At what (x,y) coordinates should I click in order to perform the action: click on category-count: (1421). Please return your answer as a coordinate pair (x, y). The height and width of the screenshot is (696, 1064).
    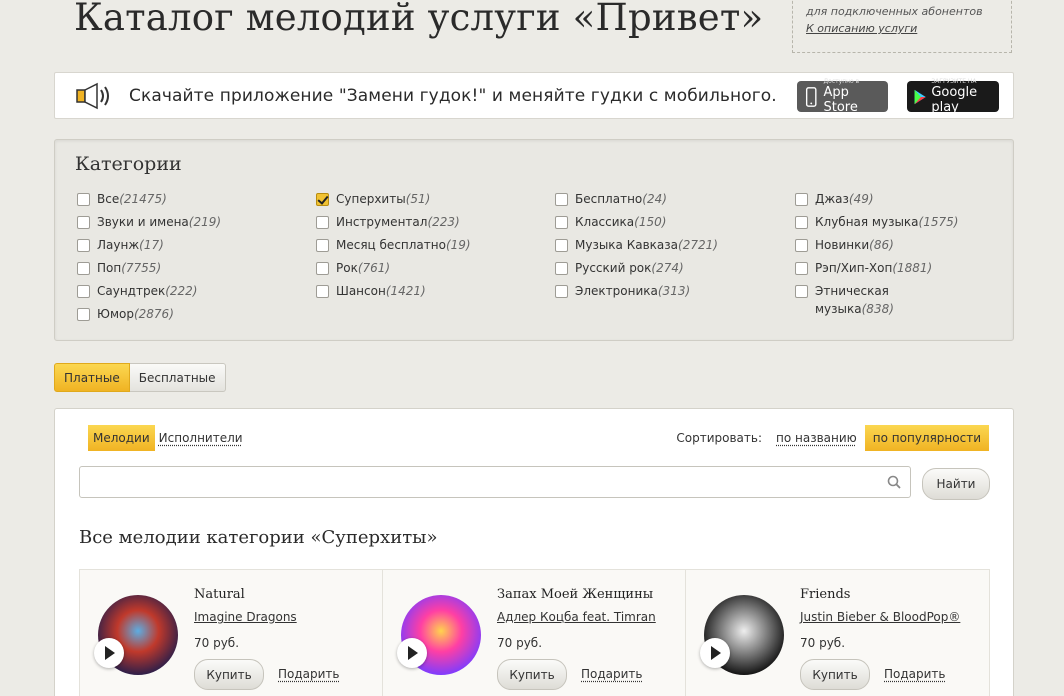
    Looking at the image, I should click on (406, 291).